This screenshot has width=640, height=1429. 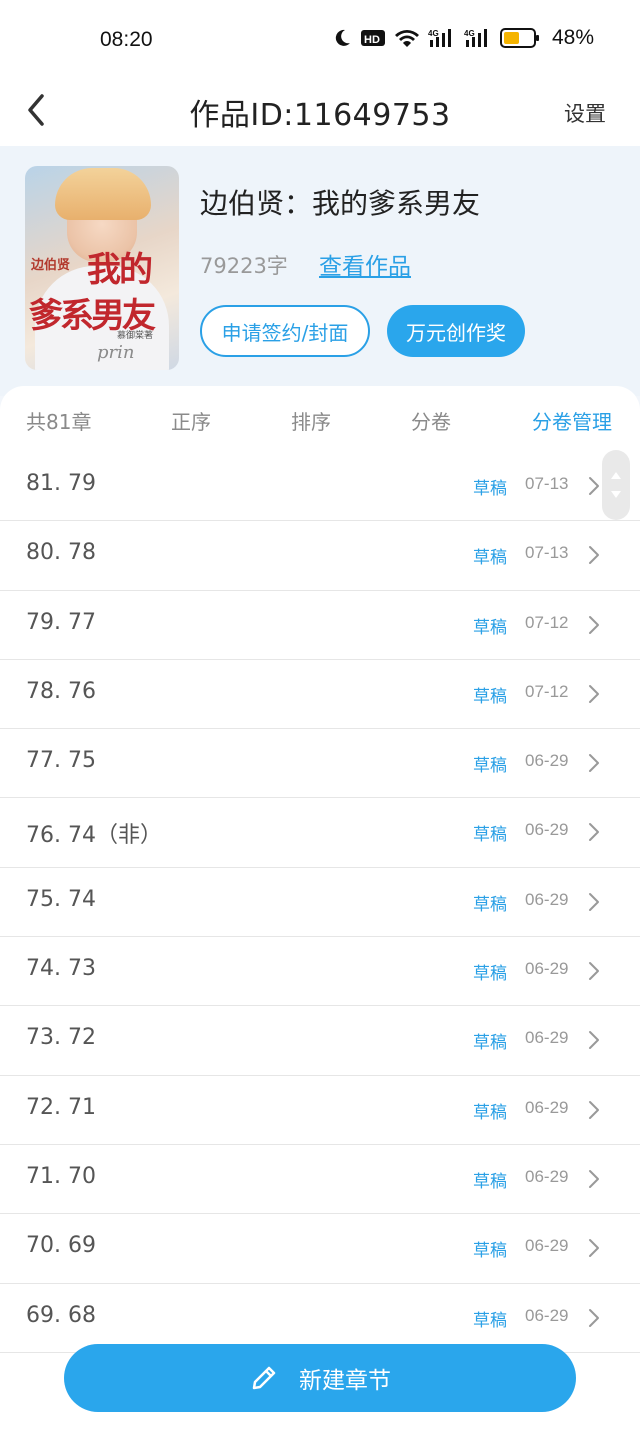 I want to click on battery-percent: 48%, so click(x=572, y=37).